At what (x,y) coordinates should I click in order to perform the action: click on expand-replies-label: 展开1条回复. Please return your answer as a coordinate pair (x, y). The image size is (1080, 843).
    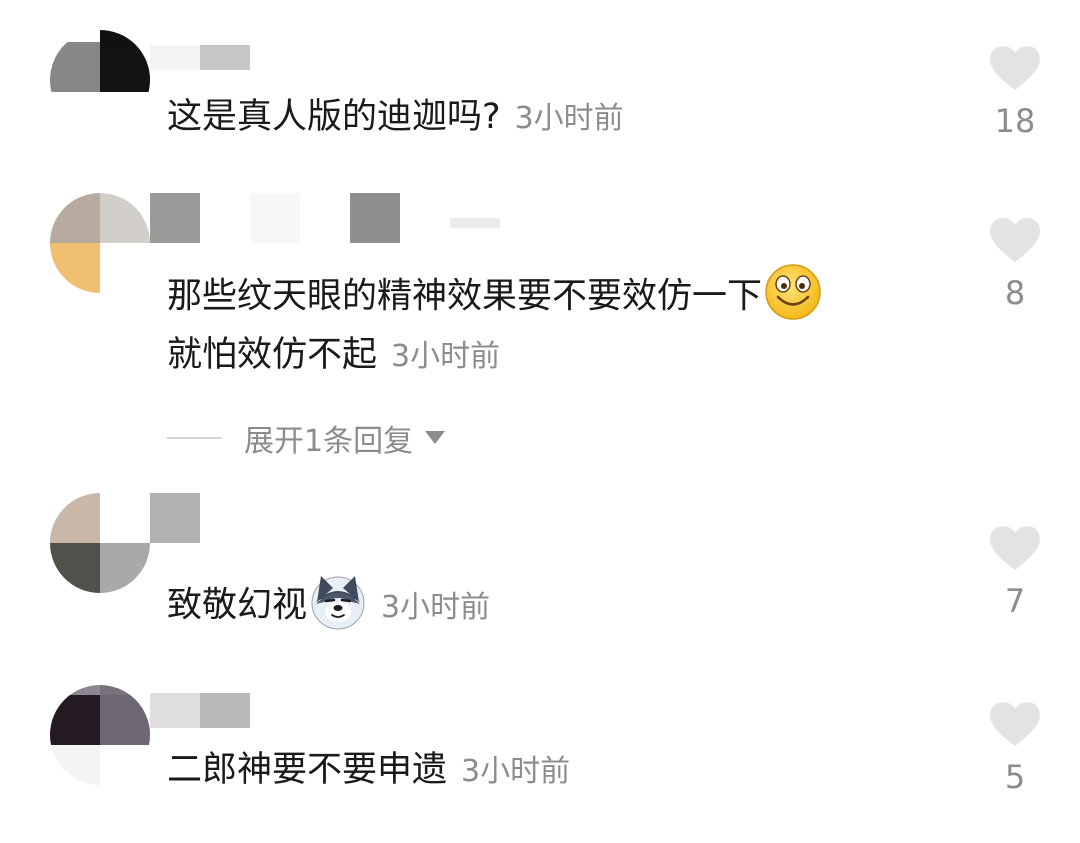
    Looking at the image, I should click on (329, 441).